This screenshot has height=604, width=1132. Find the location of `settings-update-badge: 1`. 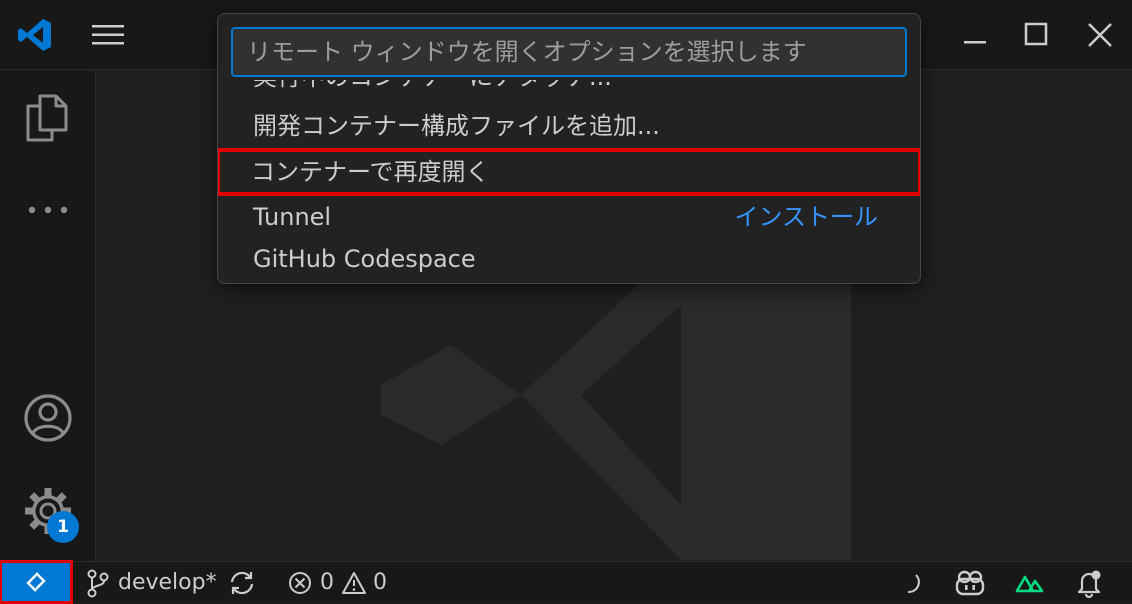

settings-update-badge: 1 is located at coordinates (63, 527).